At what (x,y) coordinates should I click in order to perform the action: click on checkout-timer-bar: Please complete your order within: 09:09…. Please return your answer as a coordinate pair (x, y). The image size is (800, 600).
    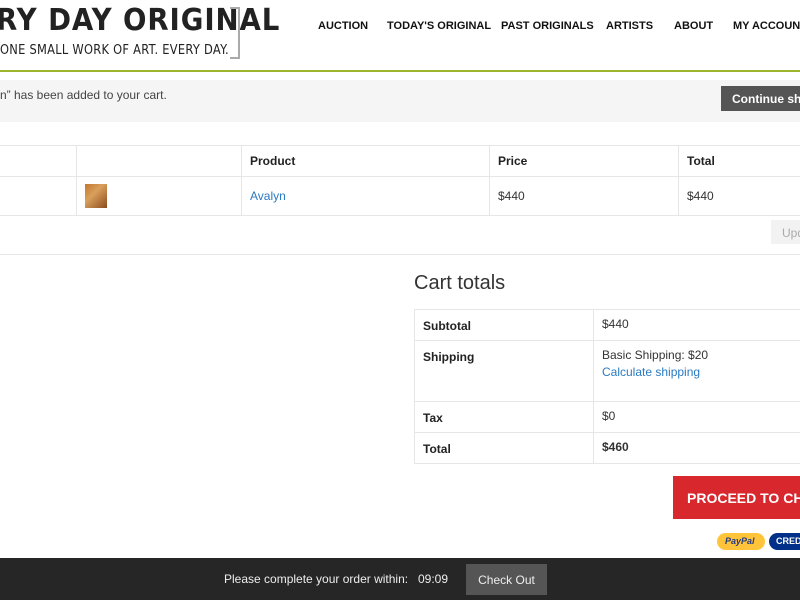
    Looking at the image, I should click on (400, 579).